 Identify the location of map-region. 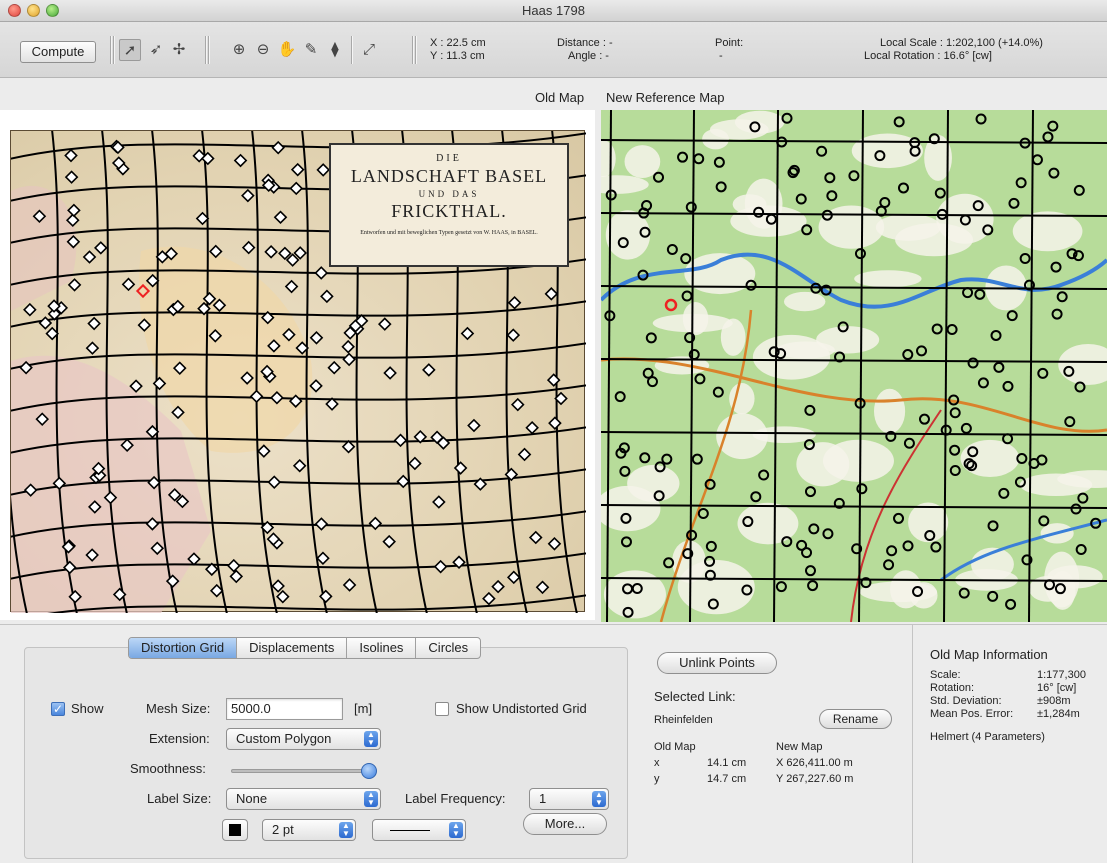
(44, 248).